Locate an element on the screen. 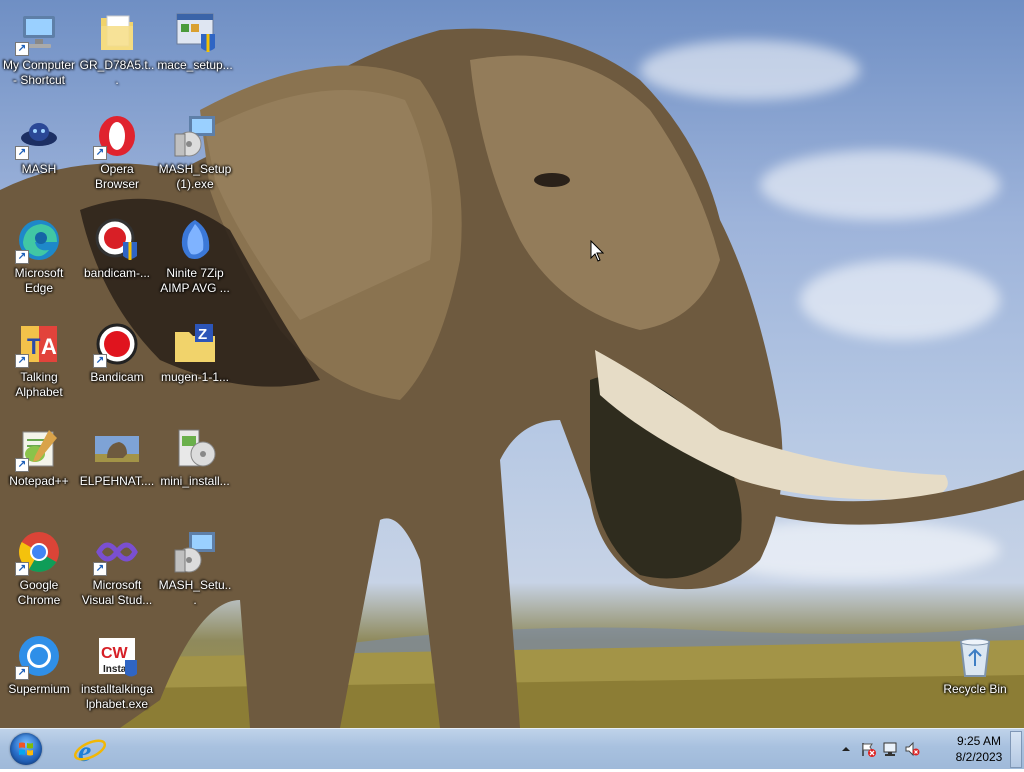  ninite-icon is located at coordinates (195, 240).